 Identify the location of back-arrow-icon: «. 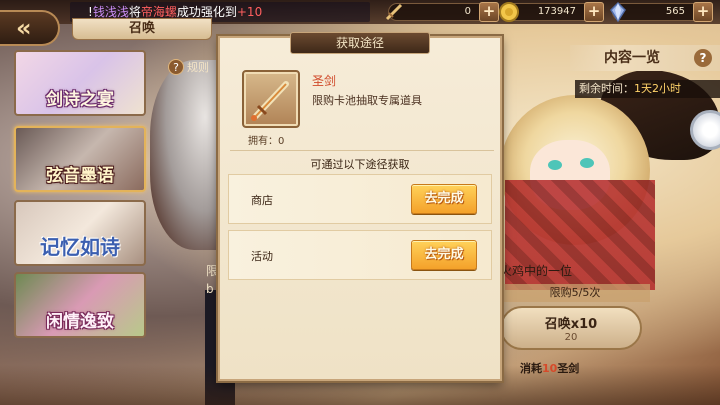
(24, 28).